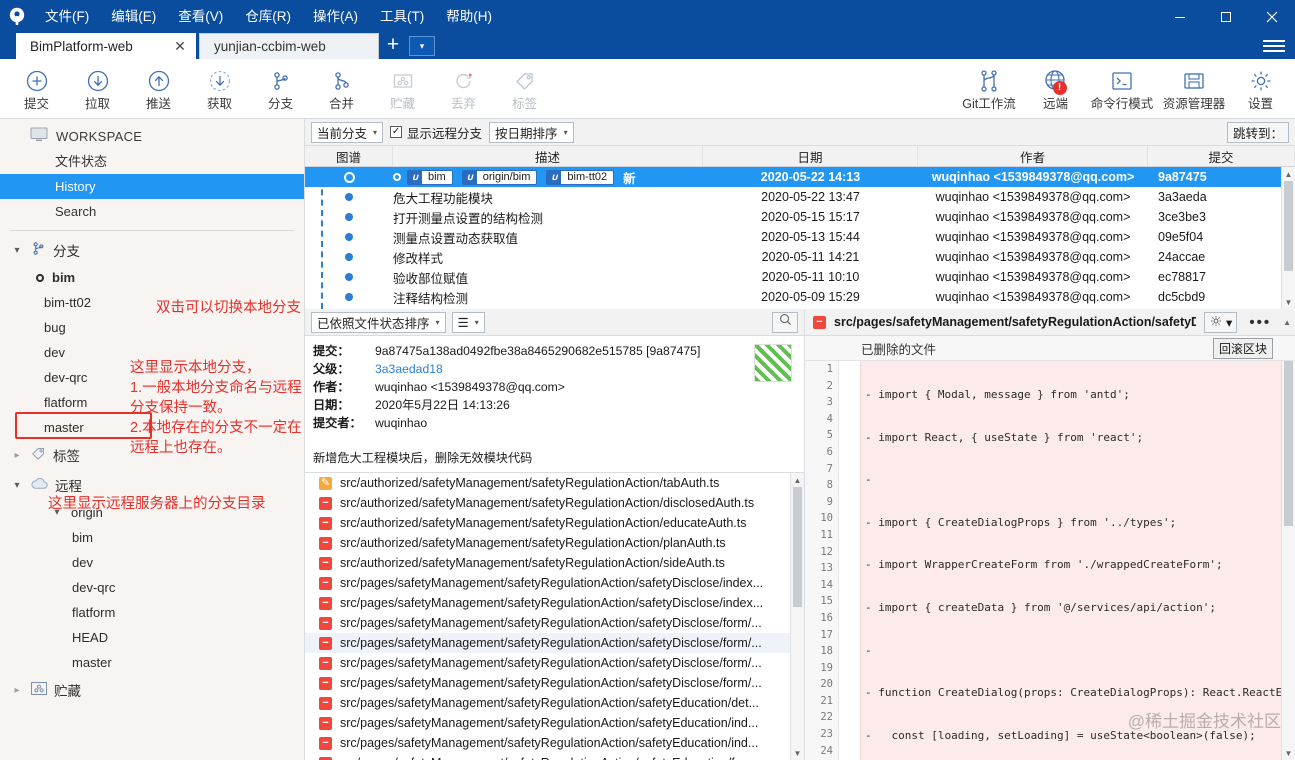 The height and width of the screenshot is (760, 1295). What do you see at coordinates (580, 177) in the screenshot?
I see `ref-badge-bim-tt02: 𝛖 bim-tt02` at bounding box center [580, 177].